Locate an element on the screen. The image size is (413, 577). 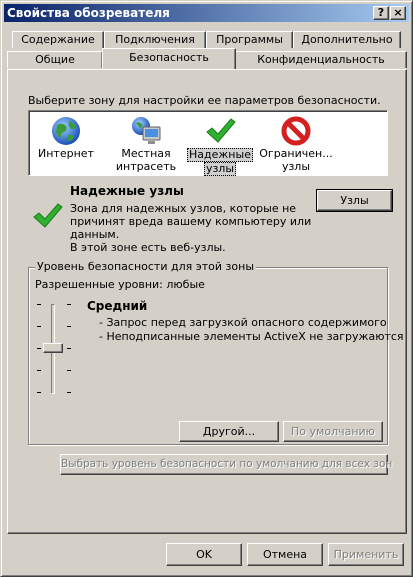
default-level-label: По умолчанию is located at coordinates (333, 431).